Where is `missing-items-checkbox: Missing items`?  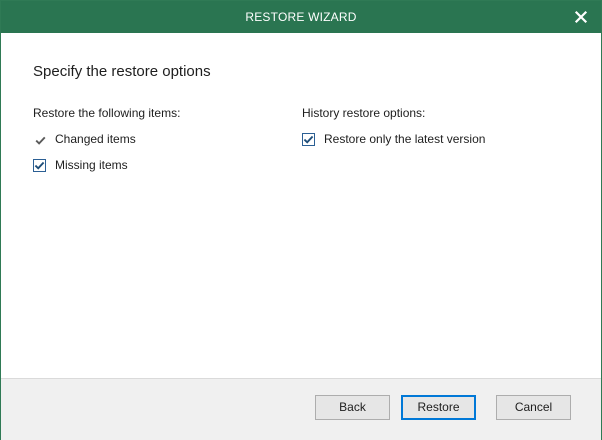 missing-items-checkbox: Missing items is located at coordinates (80, 165).